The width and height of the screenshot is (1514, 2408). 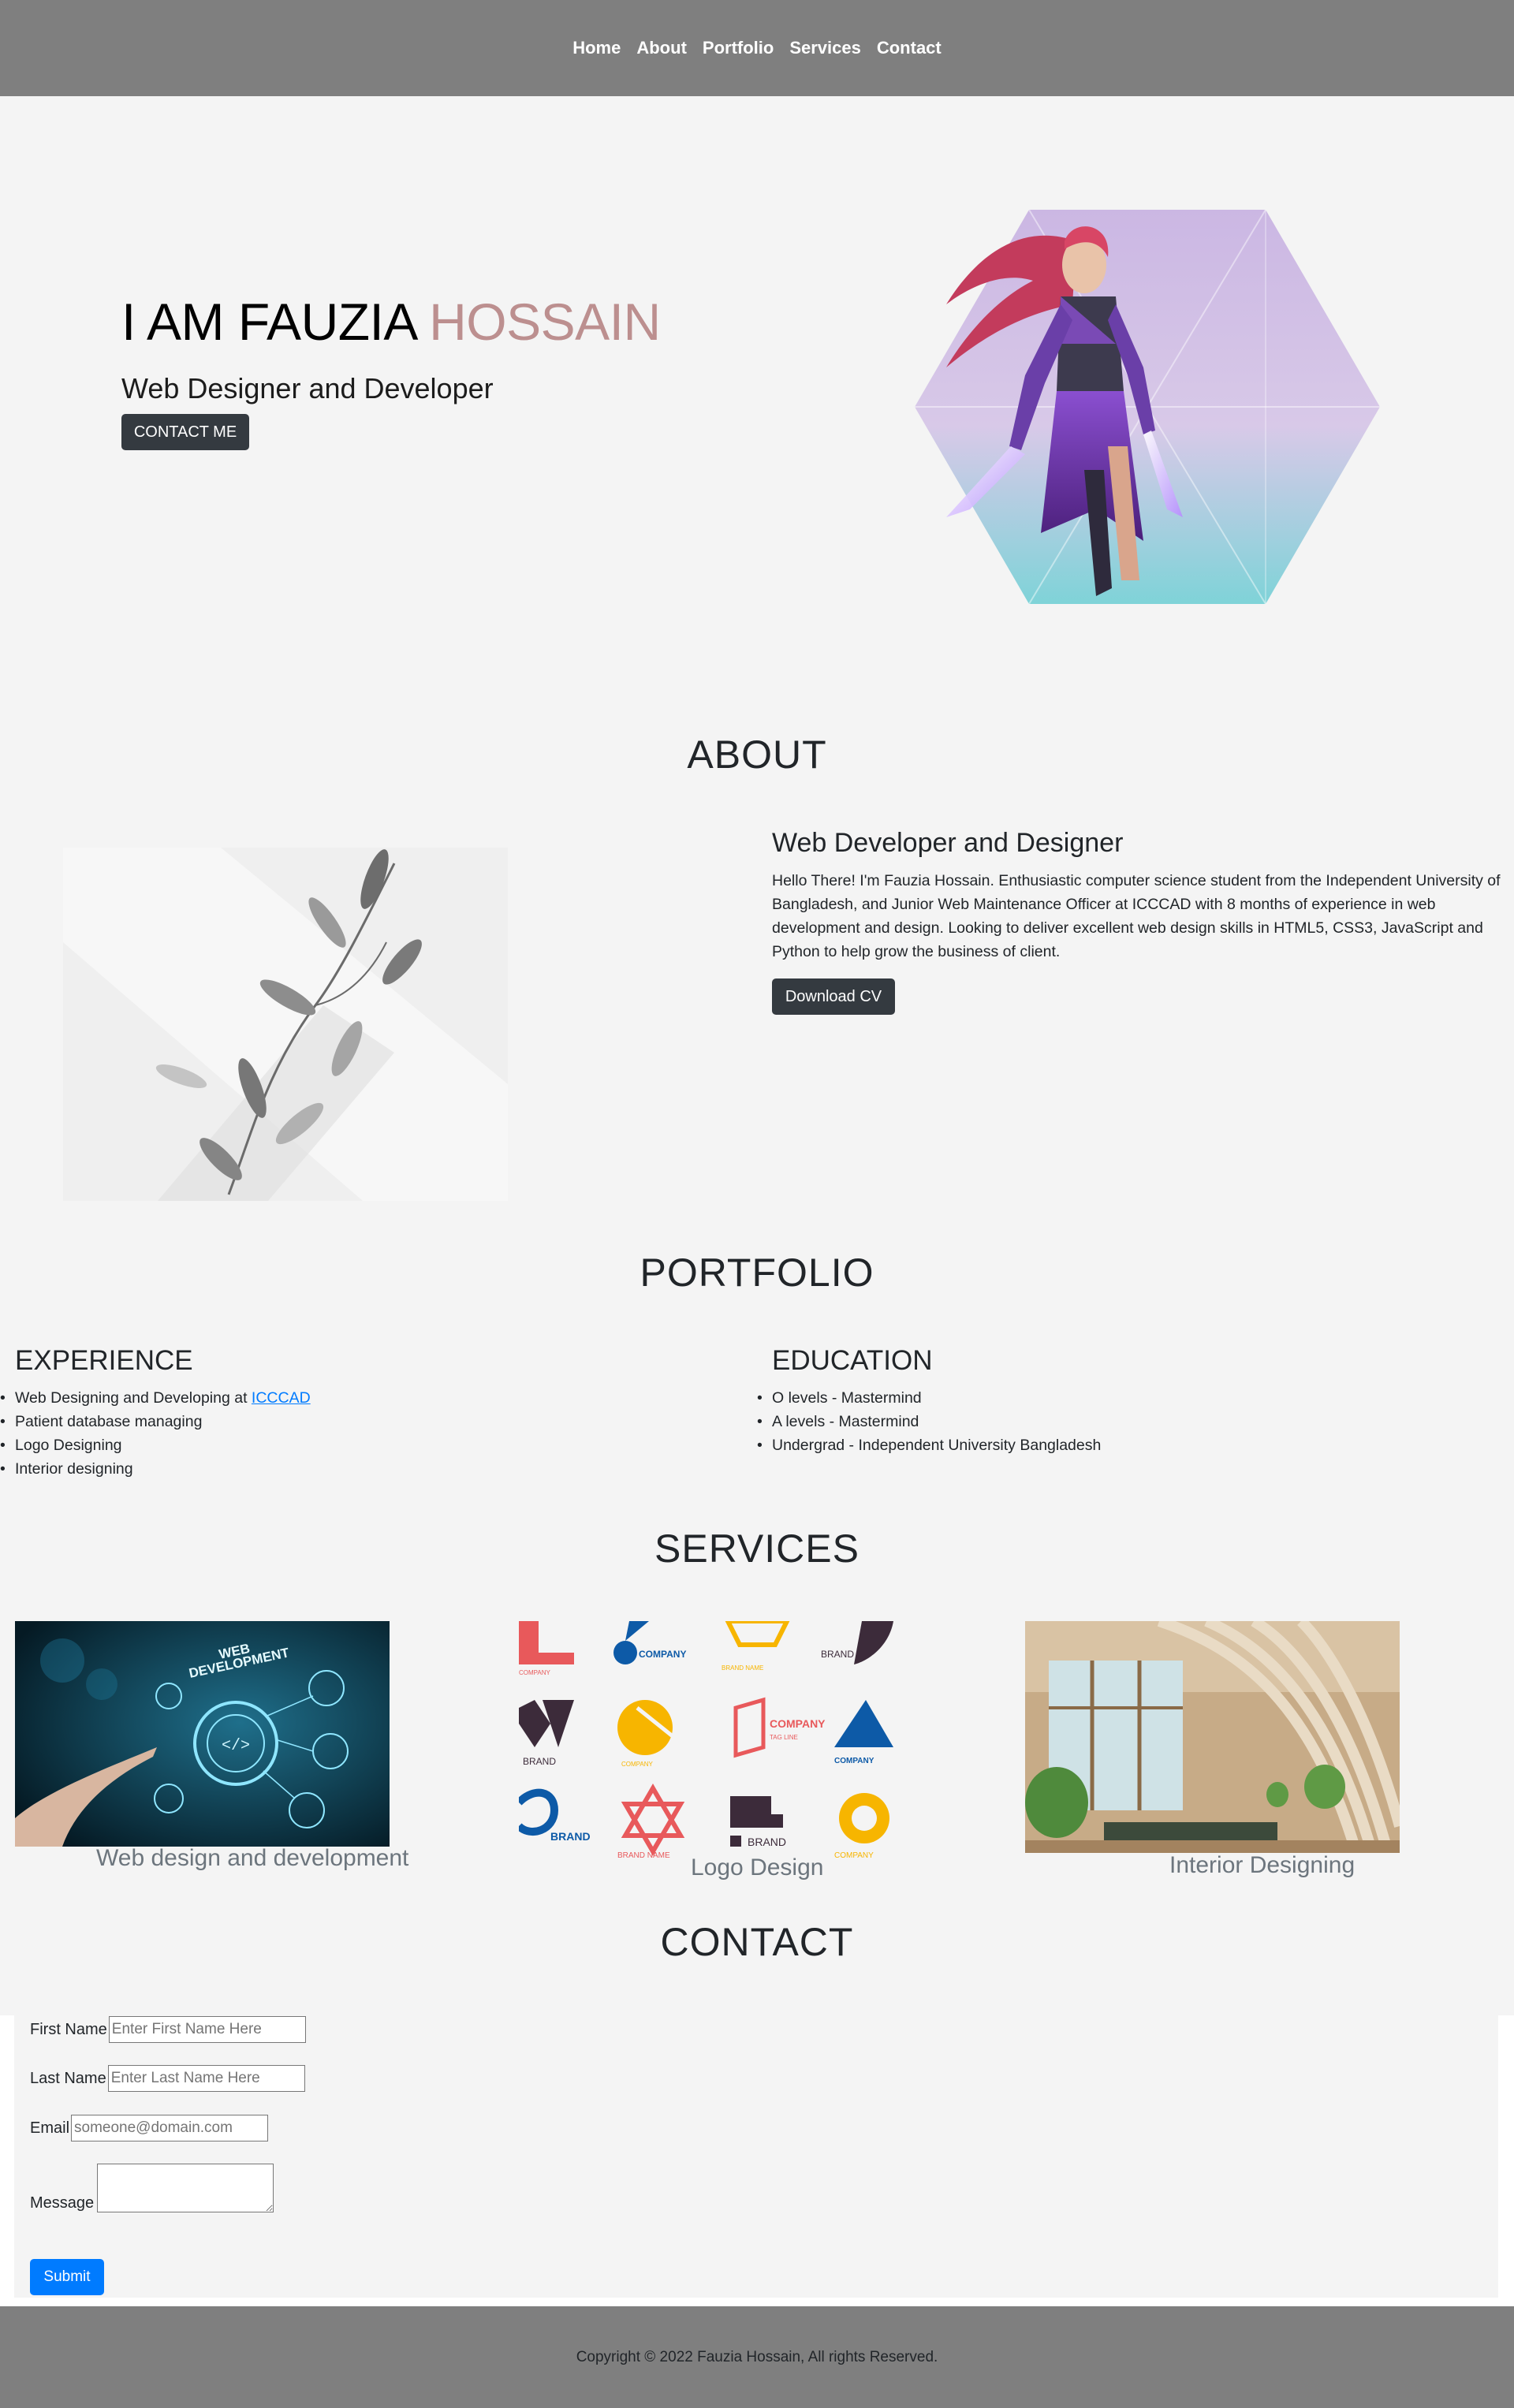 What do you see at coordinates (67, 2277) in the screenshot?
I see `submit-button: Submit` at bounding box center [67, 2277].